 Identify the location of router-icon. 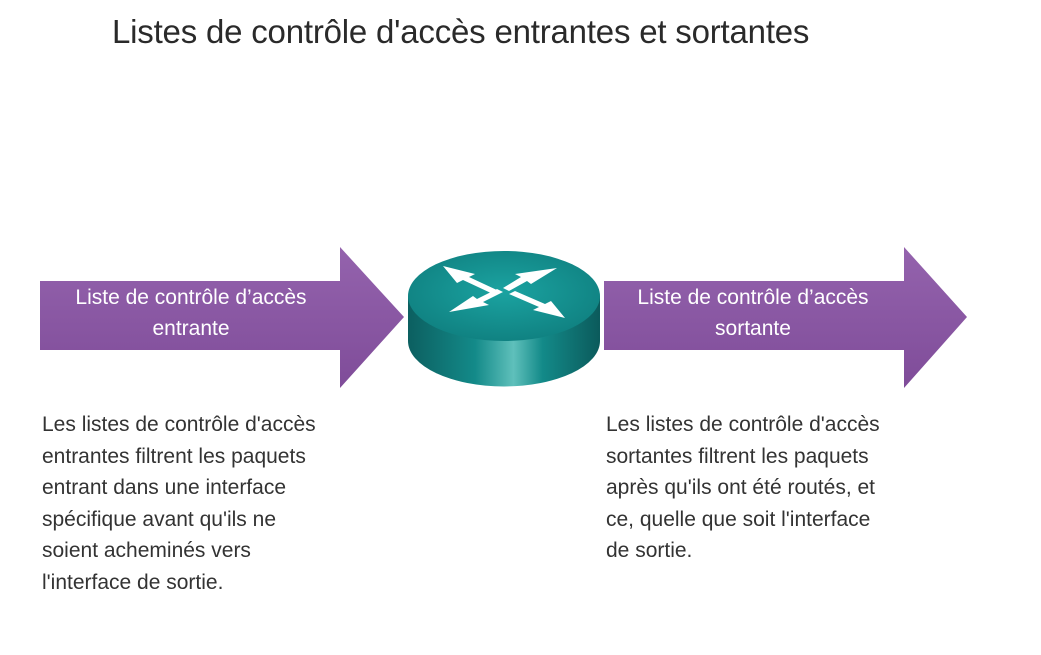
(504, 319).